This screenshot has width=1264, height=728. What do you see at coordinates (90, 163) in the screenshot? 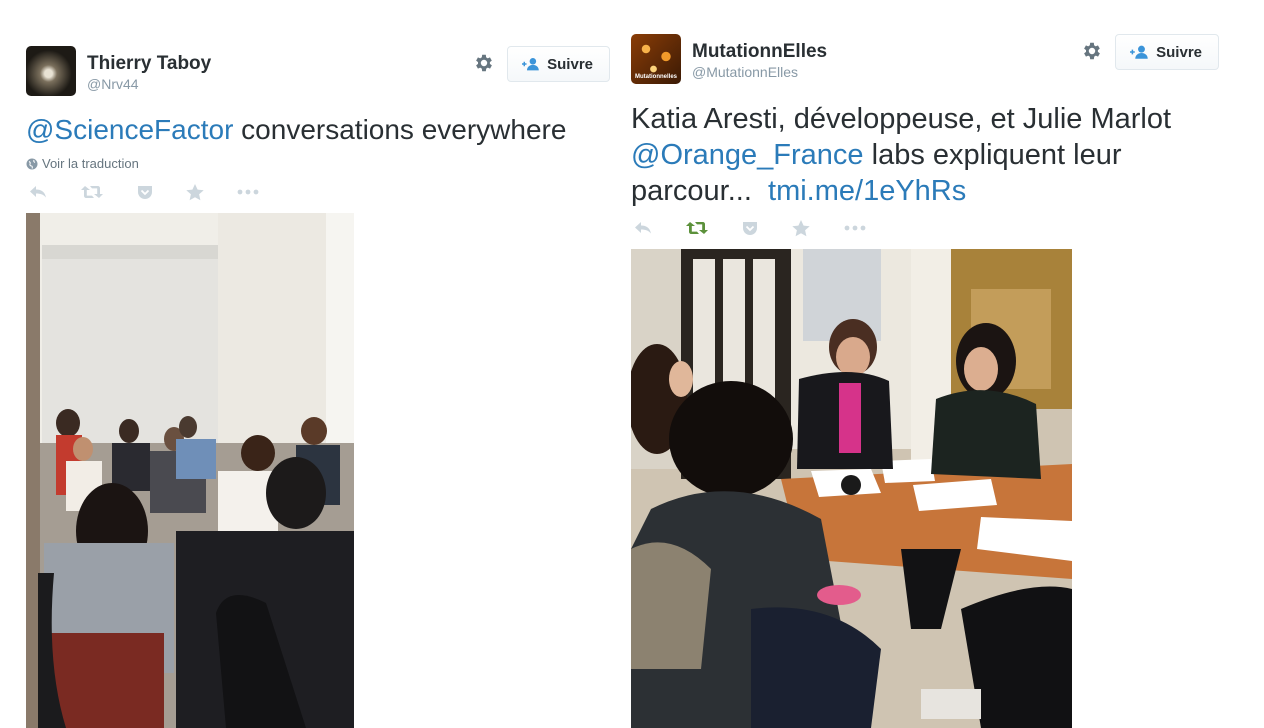
I see `translate-label: Voir la traduction` at bounding box center [90, 163].